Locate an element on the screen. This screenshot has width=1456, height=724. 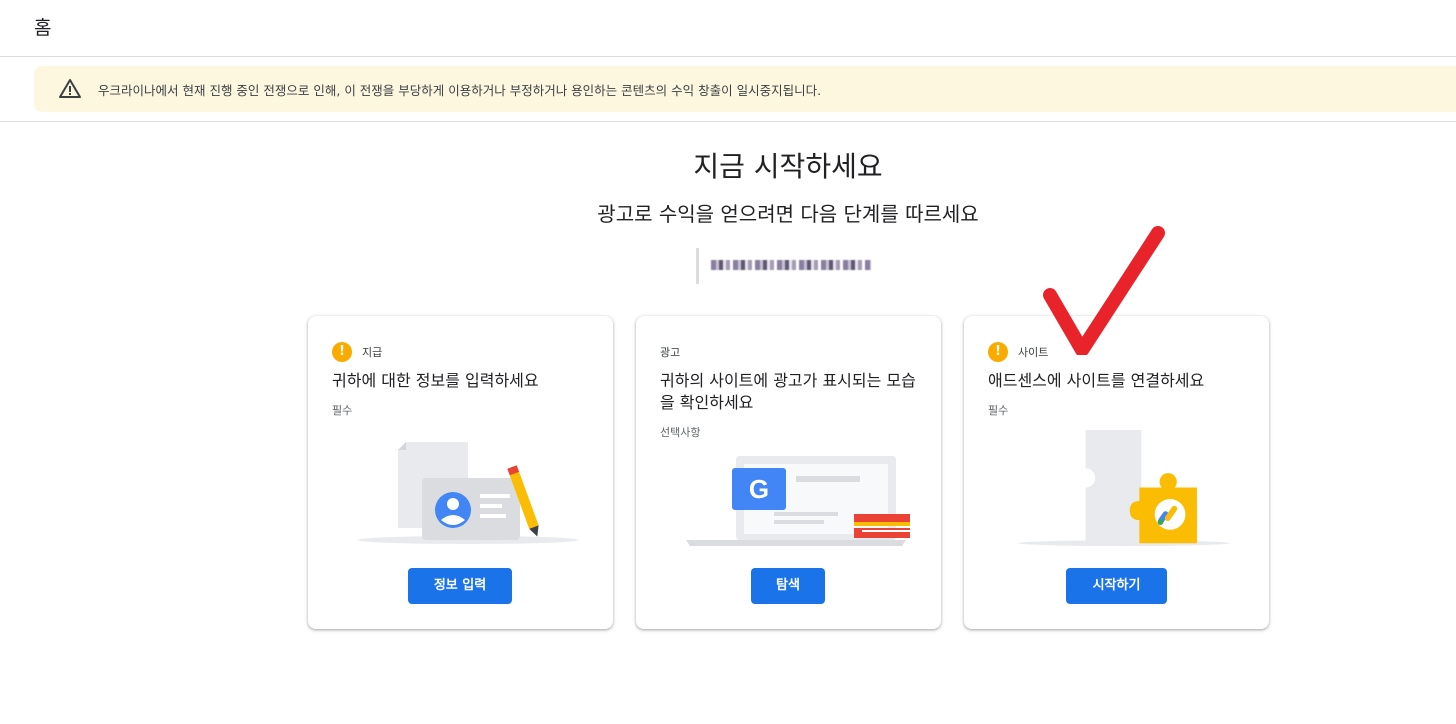
warning-triangle-icon is located at coordinates (70, 88).